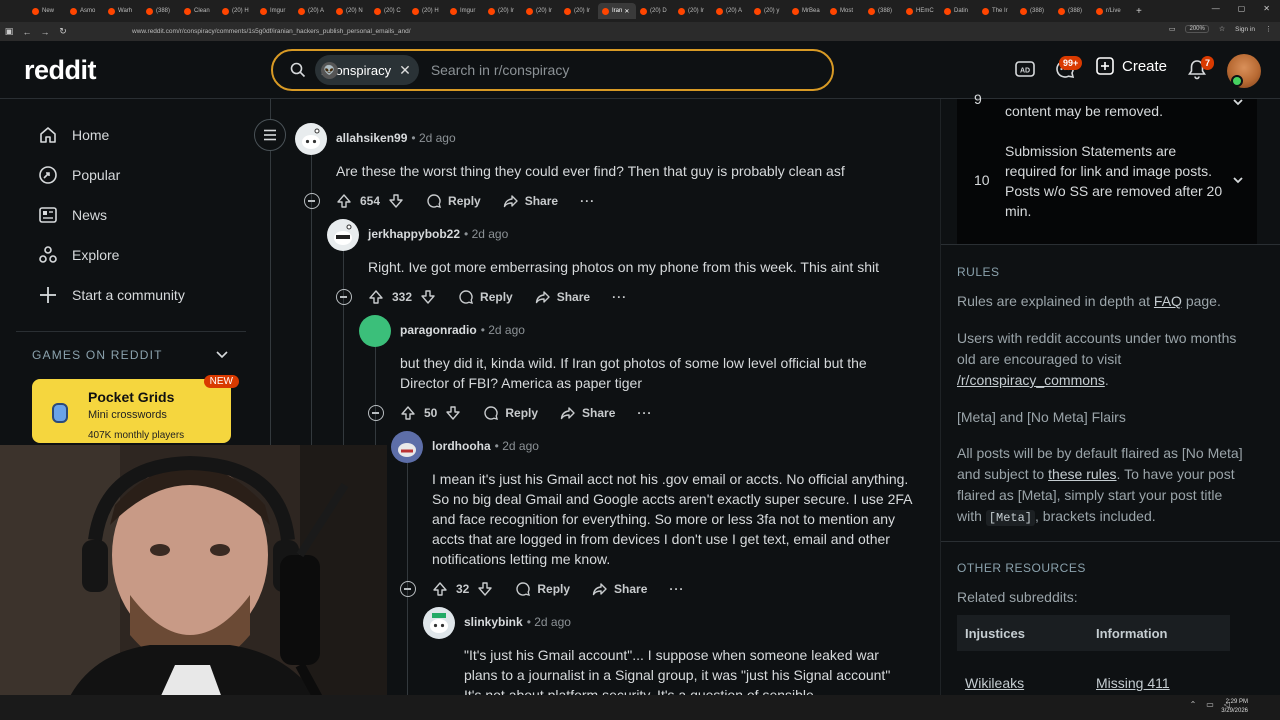 The height and width of the screenshot is (720, 1280). Describe the element at coordinates (631, 70) in the screenshot. I see `search-input` at that location.